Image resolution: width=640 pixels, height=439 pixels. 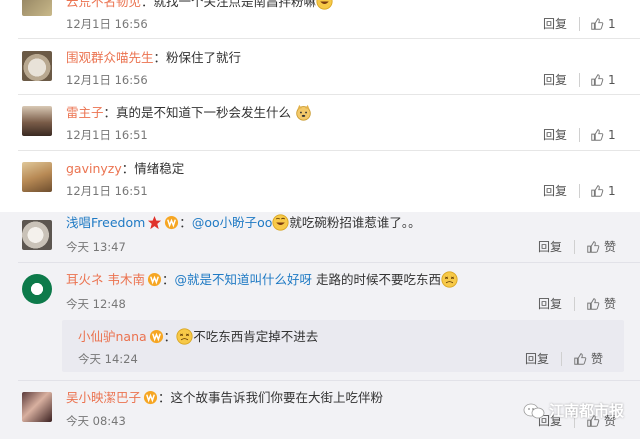 I want to click on comment-time: 今天 12:48, so click(x=96, y=304).